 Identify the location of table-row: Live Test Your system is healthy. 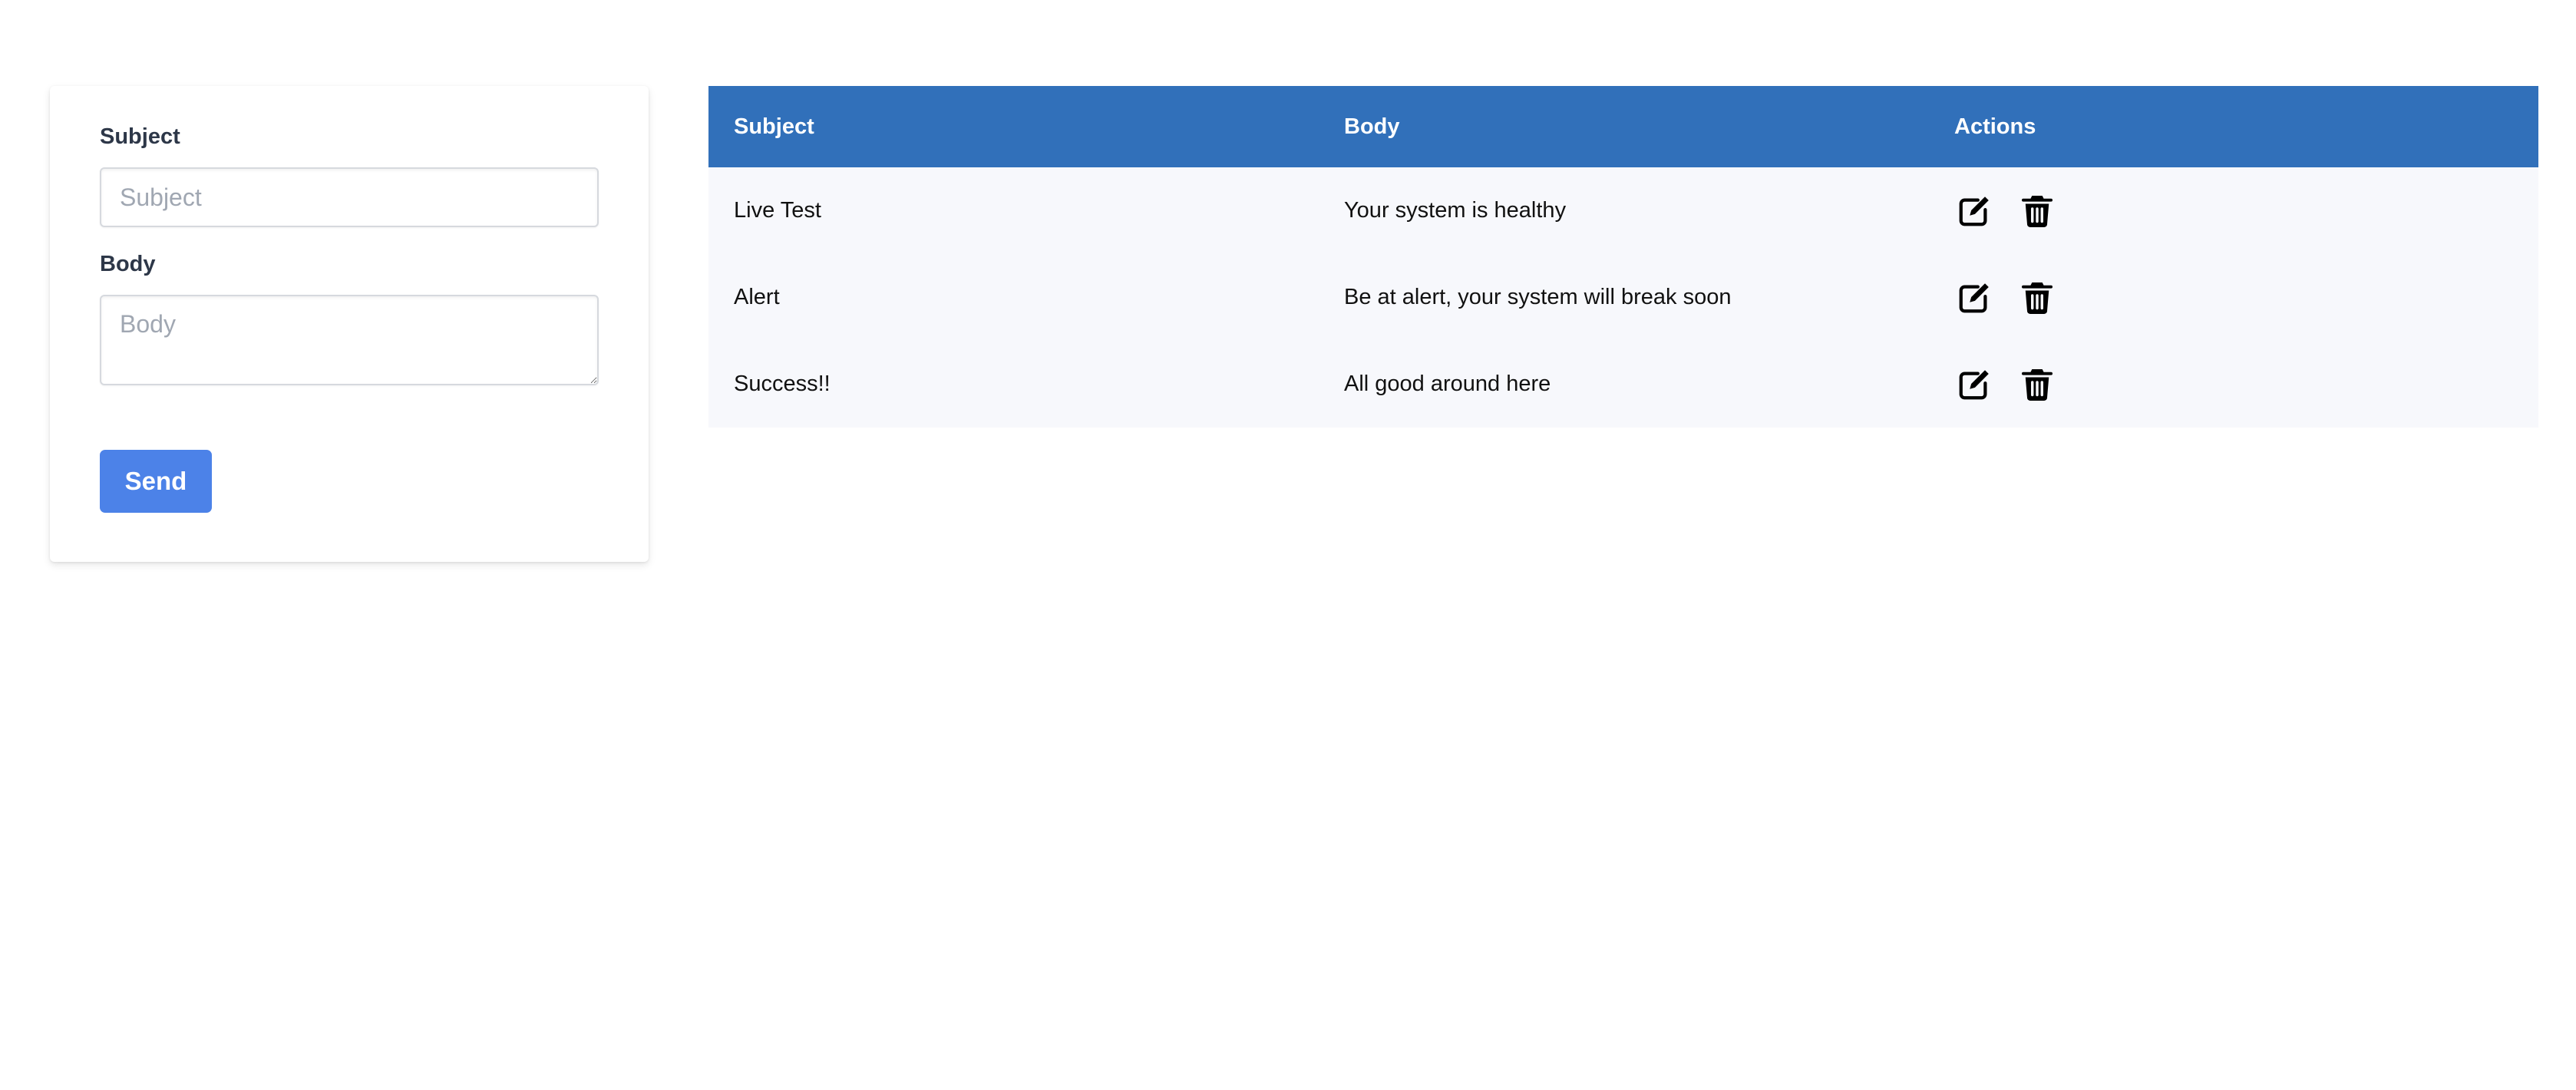
(1623, 210).